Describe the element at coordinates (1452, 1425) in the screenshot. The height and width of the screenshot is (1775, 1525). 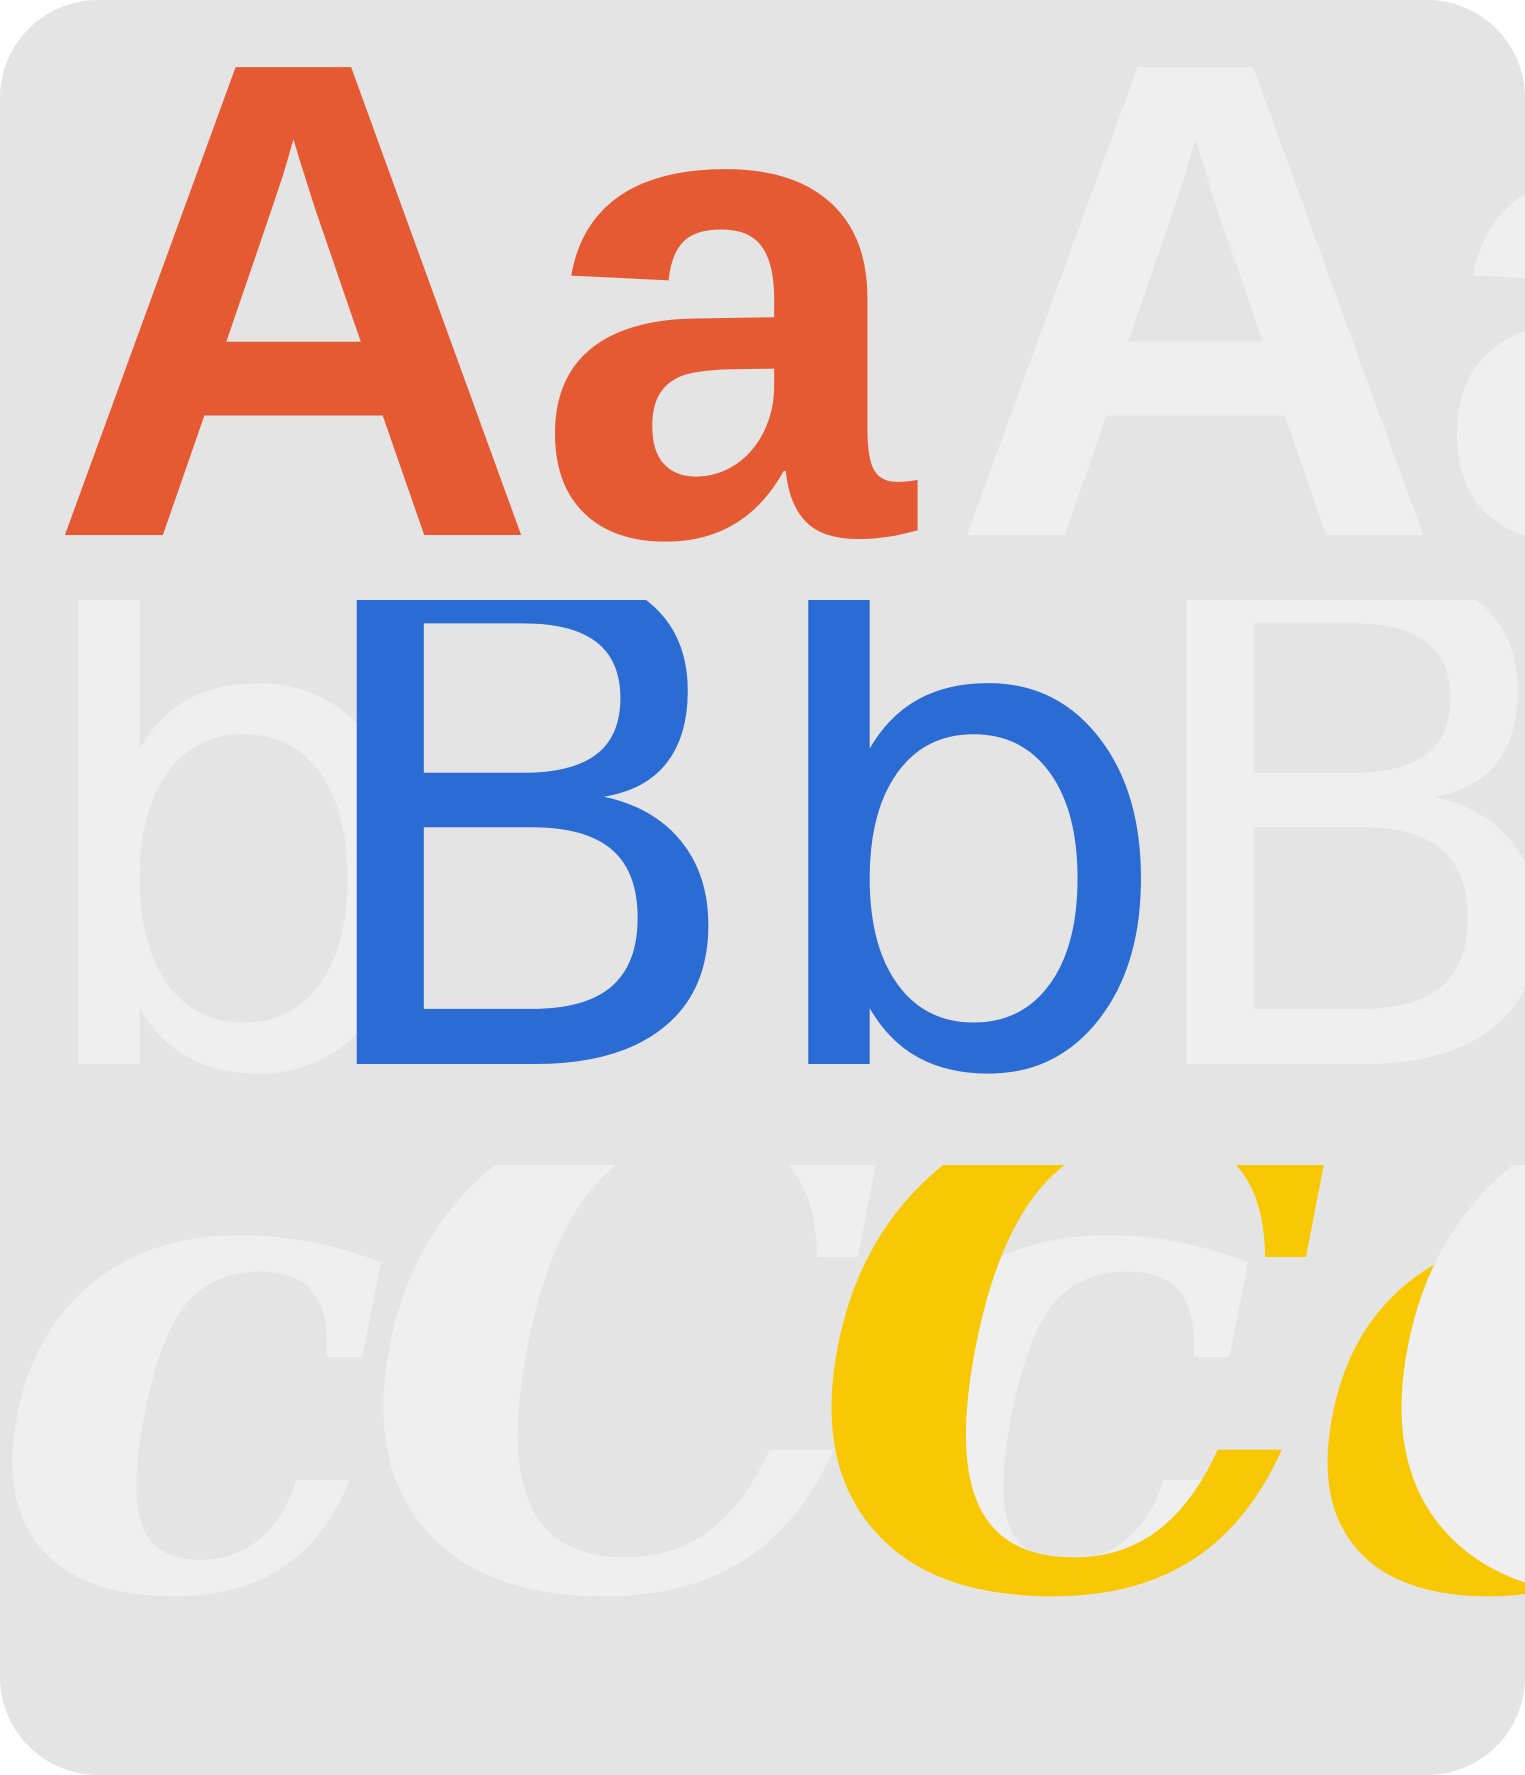
I see `ghost-glyph-cc-right: Cc` at that location.